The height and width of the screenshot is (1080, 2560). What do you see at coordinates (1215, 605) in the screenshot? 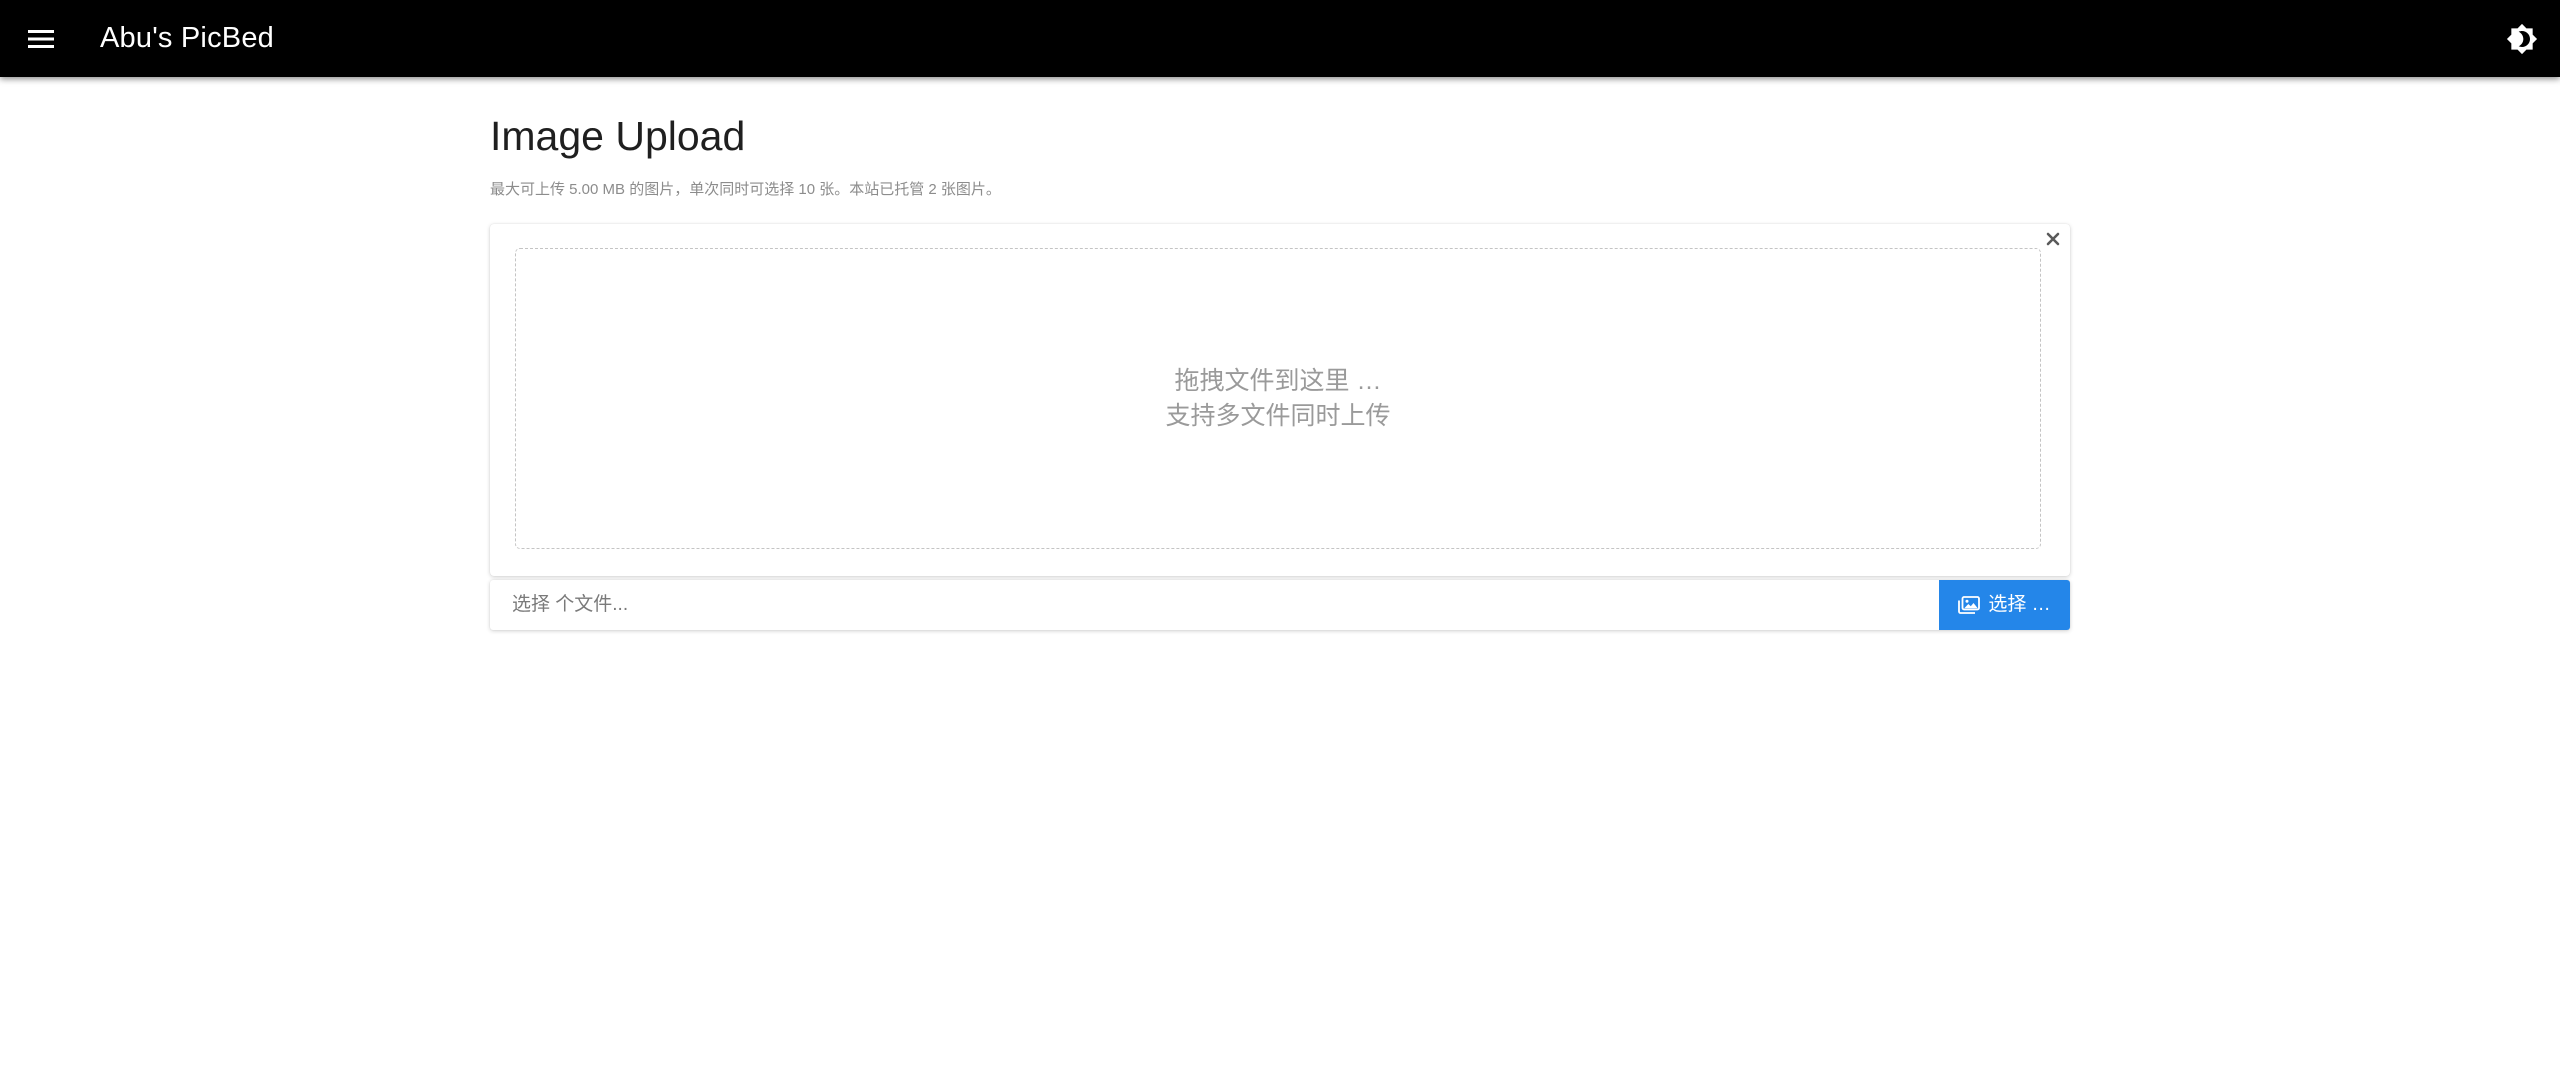
I see `file-caption-input` at bounding box center [1215, 605].